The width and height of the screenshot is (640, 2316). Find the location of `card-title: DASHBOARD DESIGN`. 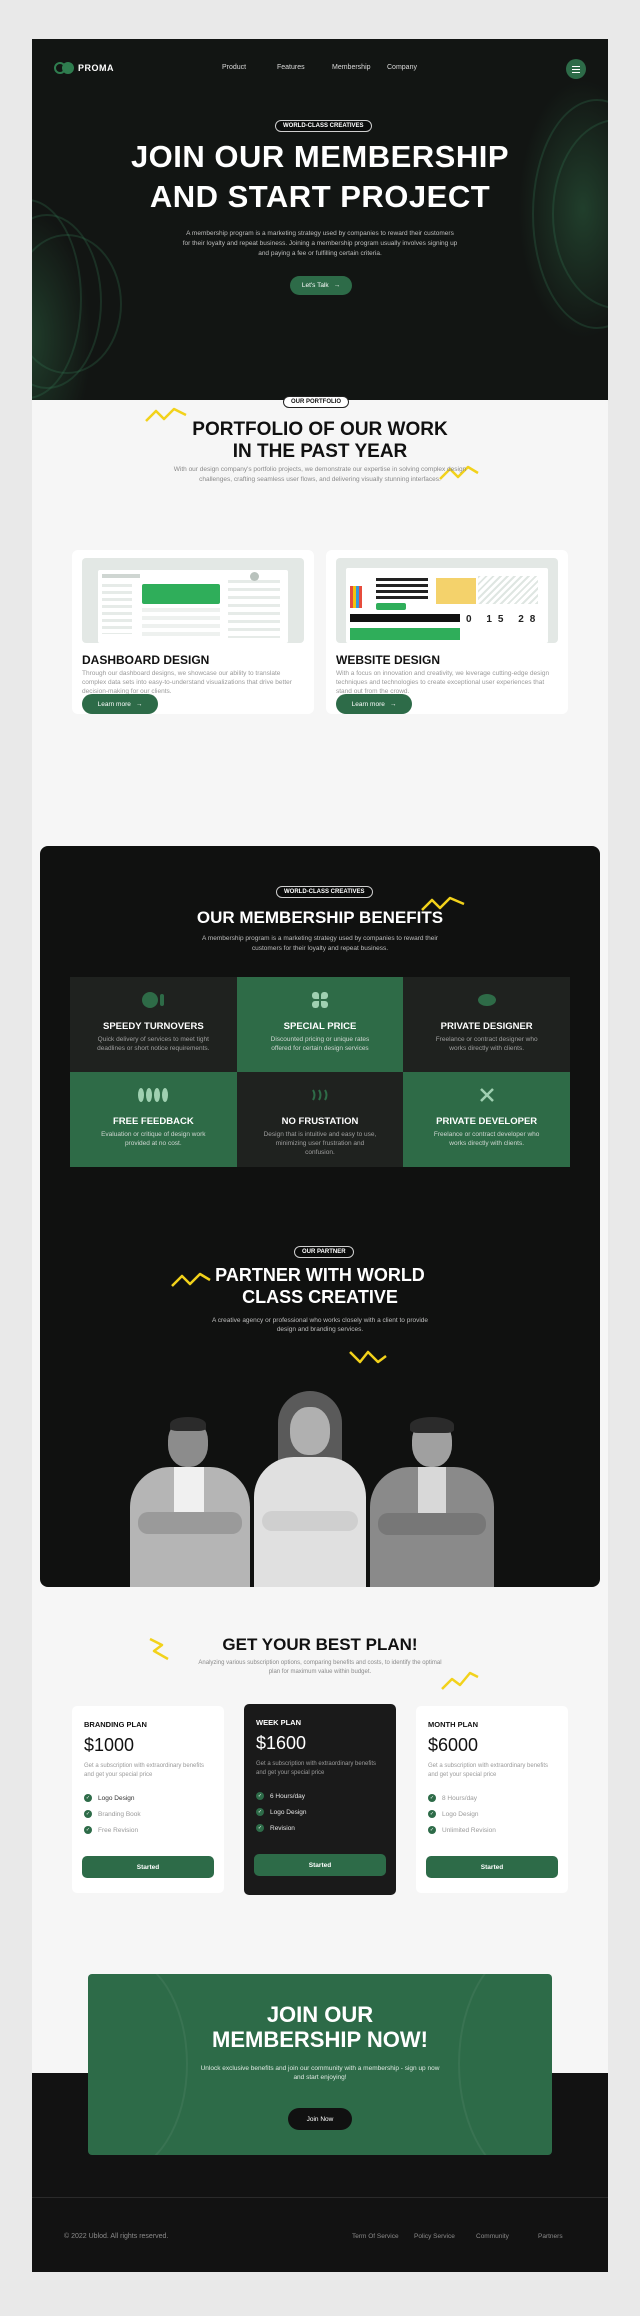

card-title: DASHBOARD DESIGN is located at coordinates (146, 660).